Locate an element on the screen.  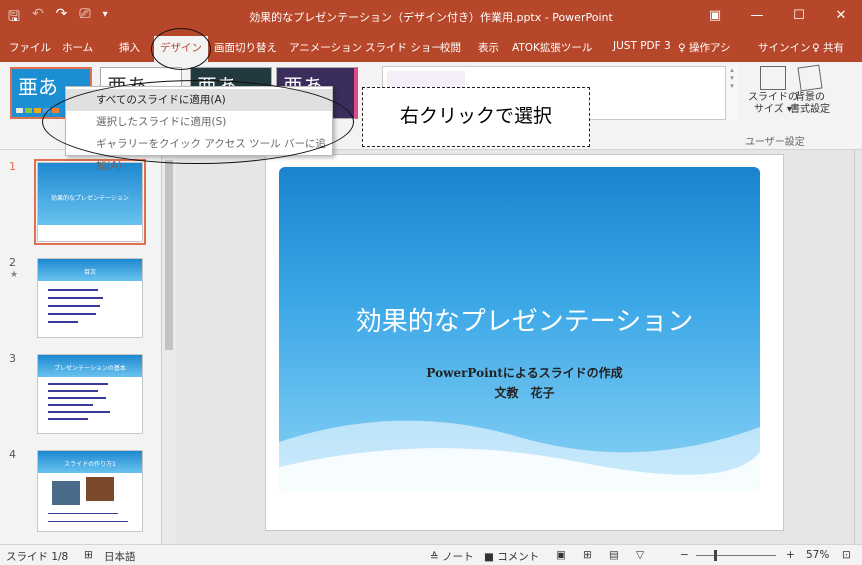
thumbnail-title: 目次 is located at coordinates (89, 272).